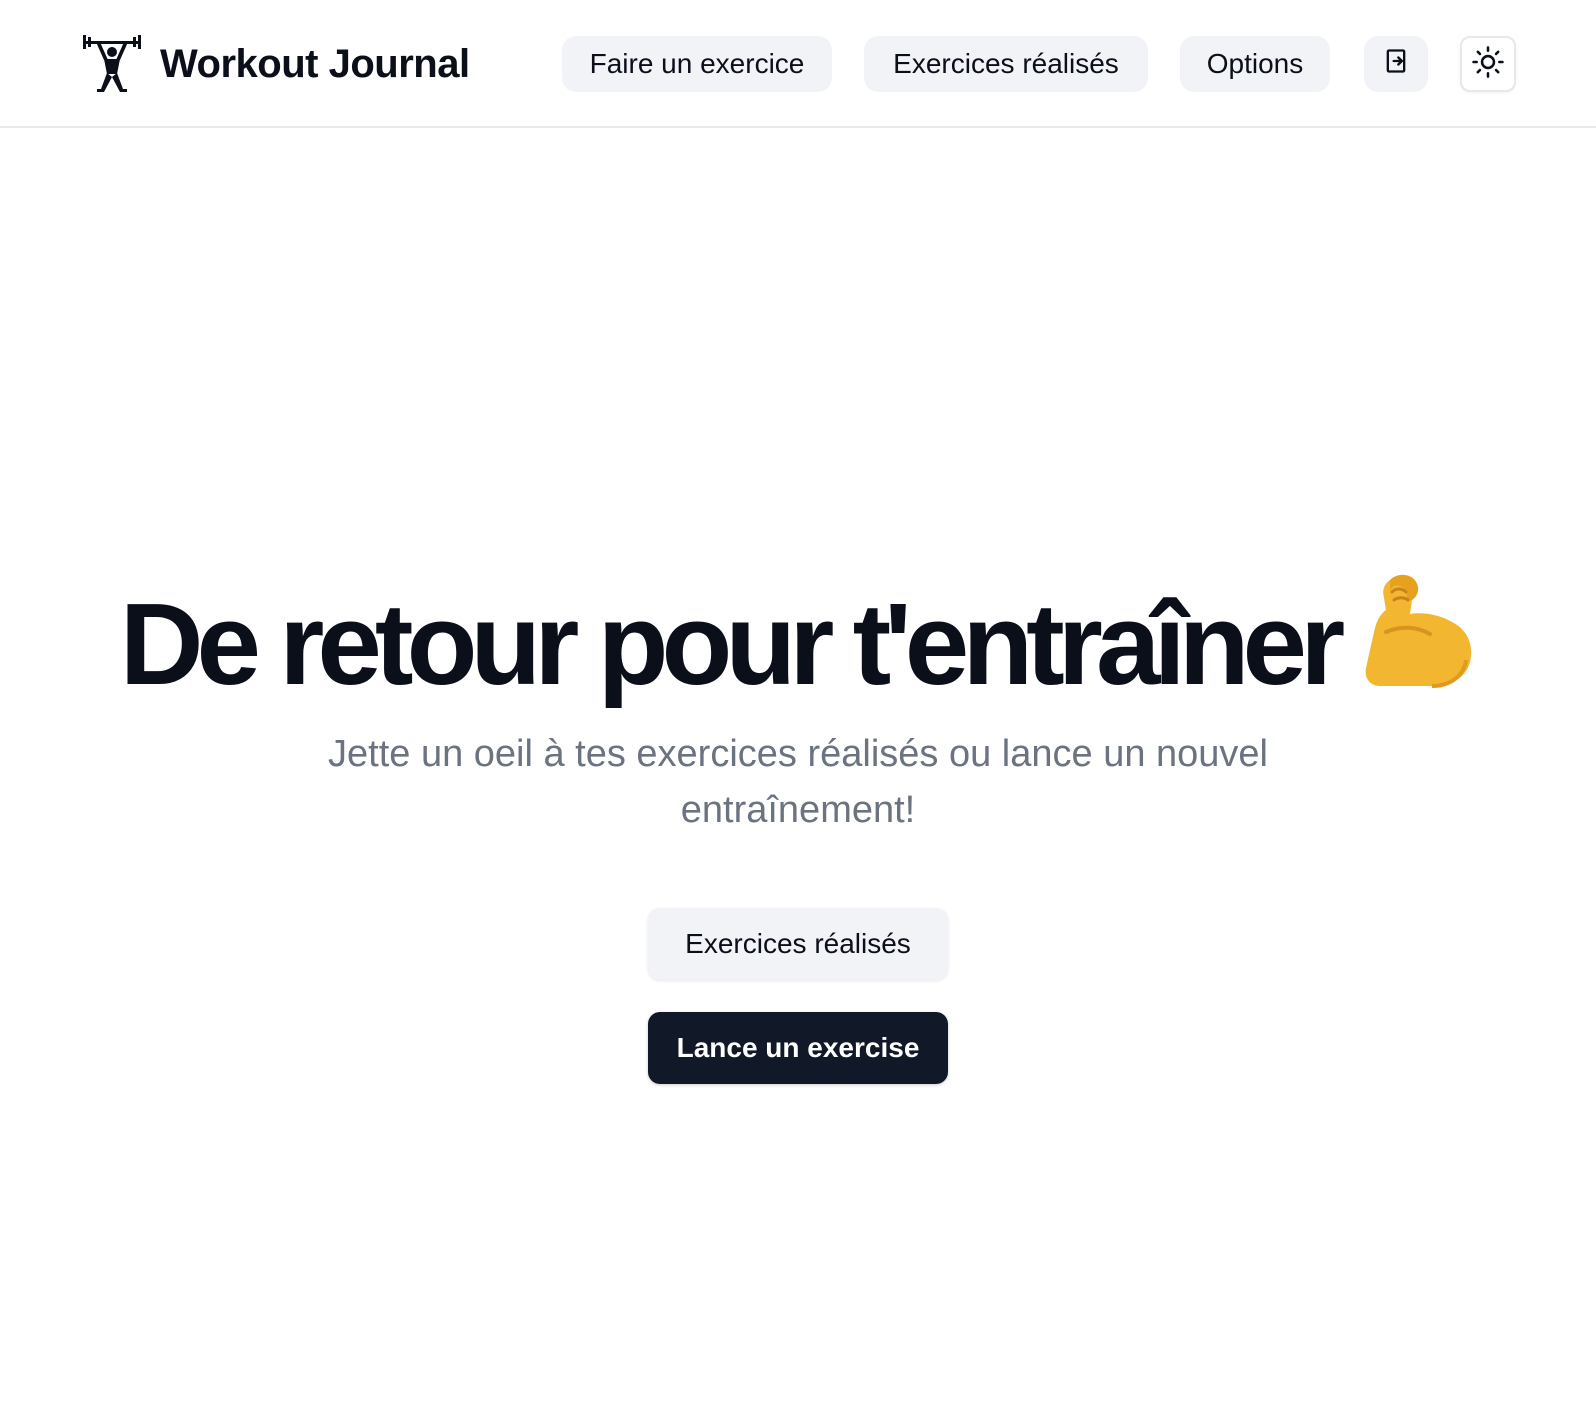 This screenshot has width=1596, height=1404. What do you see at coordinates (697, 64) in the screenshot?
I see `nav-faire-un-exercice-button: Faire un exercice` at bounding box center [697, 64].